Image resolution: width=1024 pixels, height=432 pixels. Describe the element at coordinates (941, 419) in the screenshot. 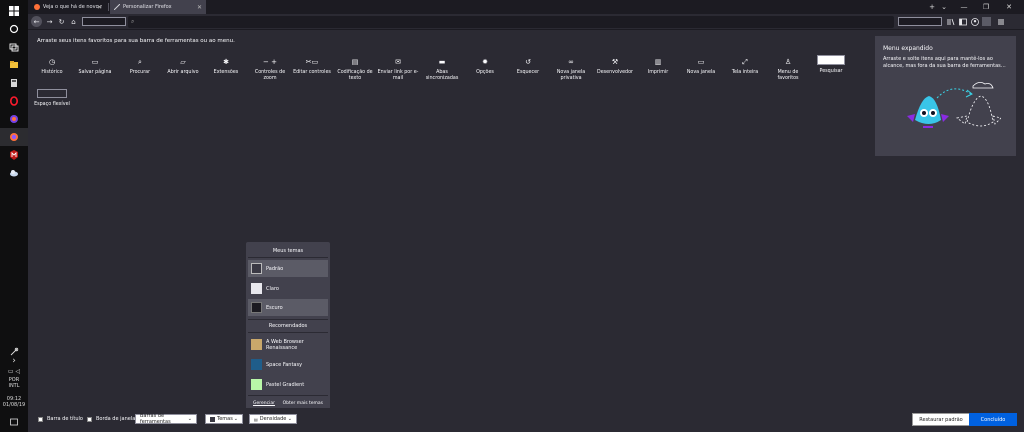

I see `restore-defaults-button: Restaurar padrão` at that location.